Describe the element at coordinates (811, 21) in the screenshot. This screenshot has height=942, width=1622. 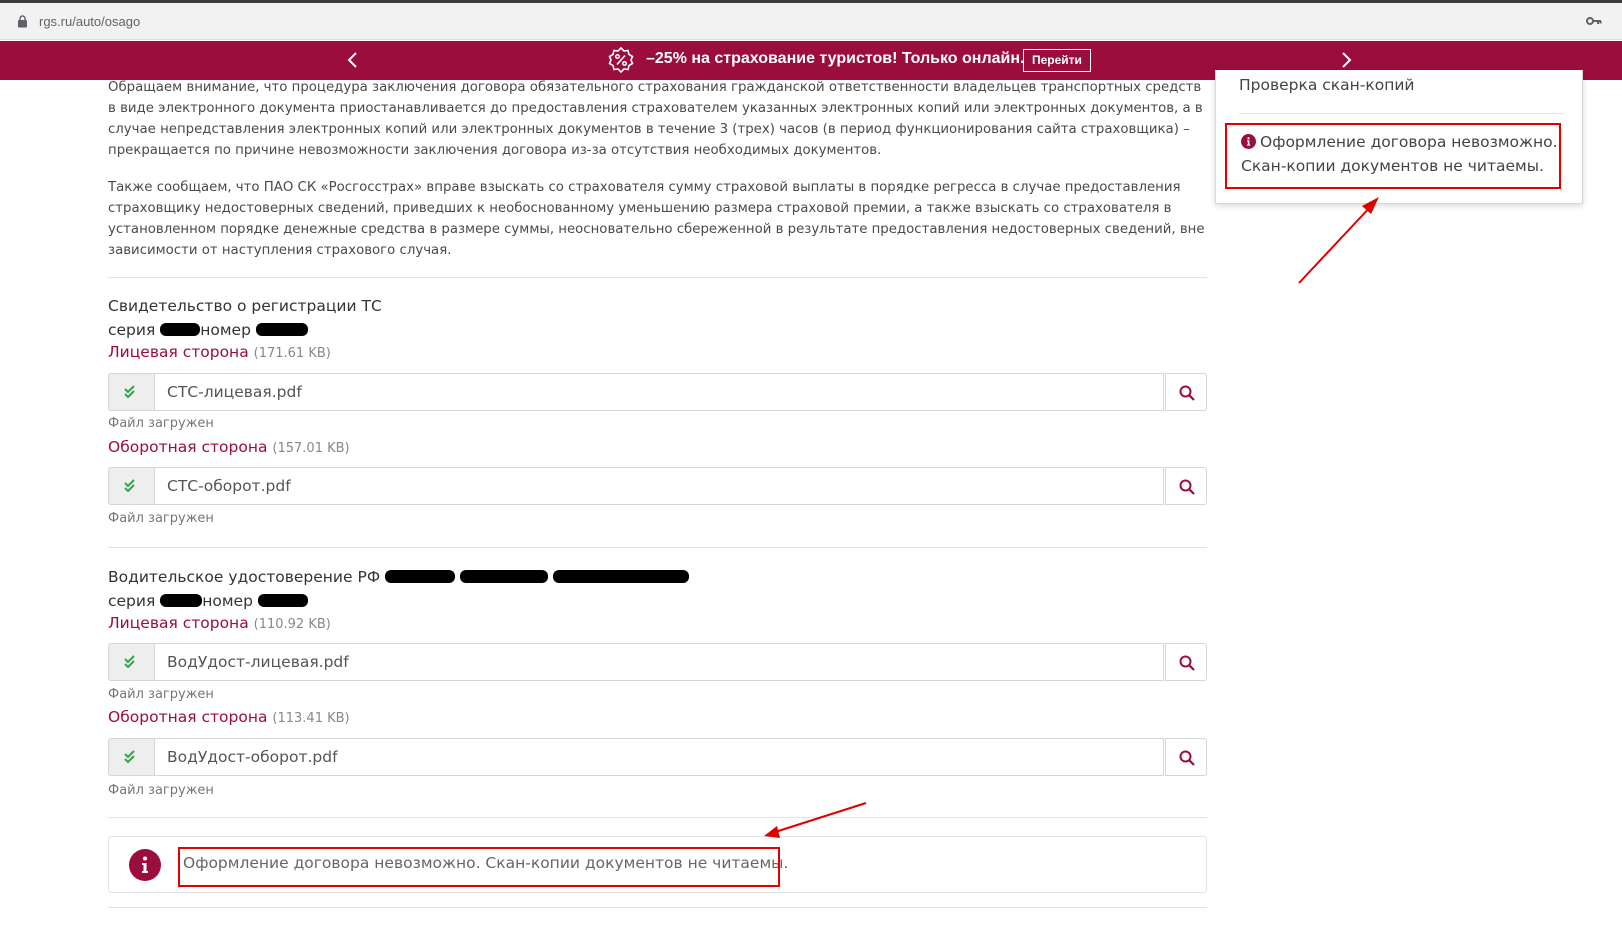
I see `address-bar: rgs.ru/auto/osago` at that location.